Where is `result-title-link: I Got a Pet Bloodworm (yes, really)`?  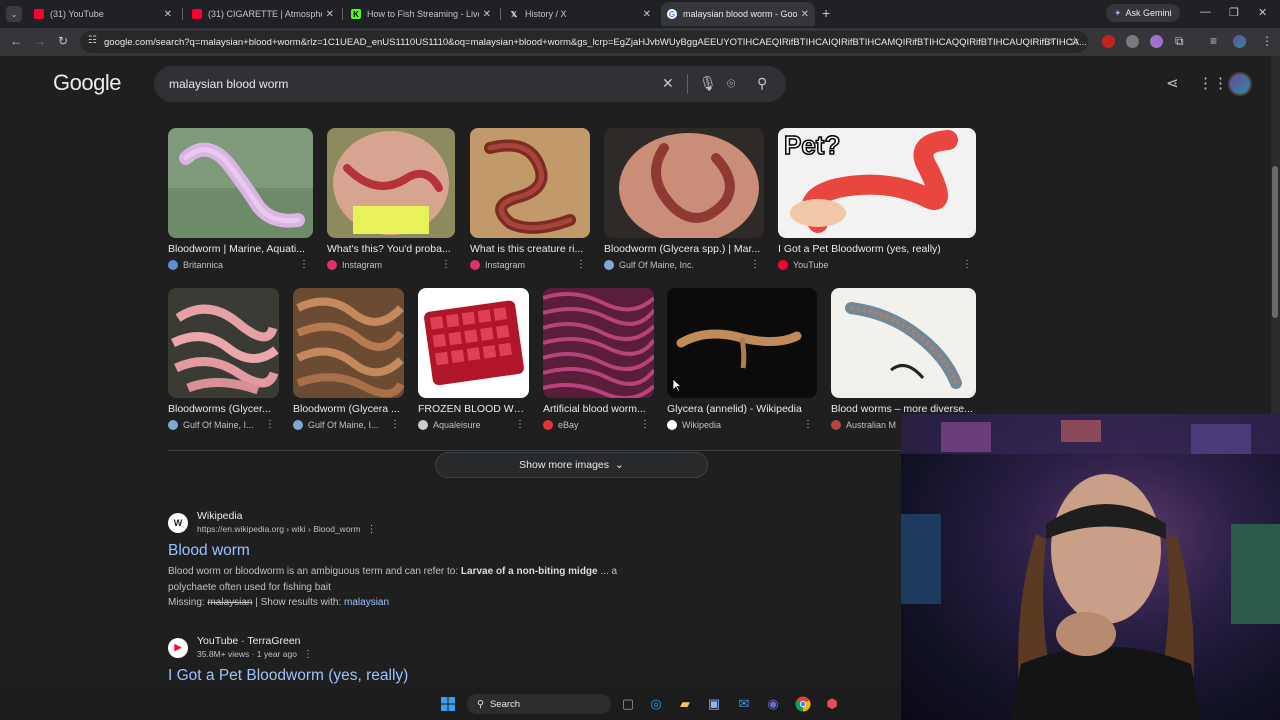
result-title-link: I Got a Pet Bloodworm (yes, really) is located at coordinates (428, 676).